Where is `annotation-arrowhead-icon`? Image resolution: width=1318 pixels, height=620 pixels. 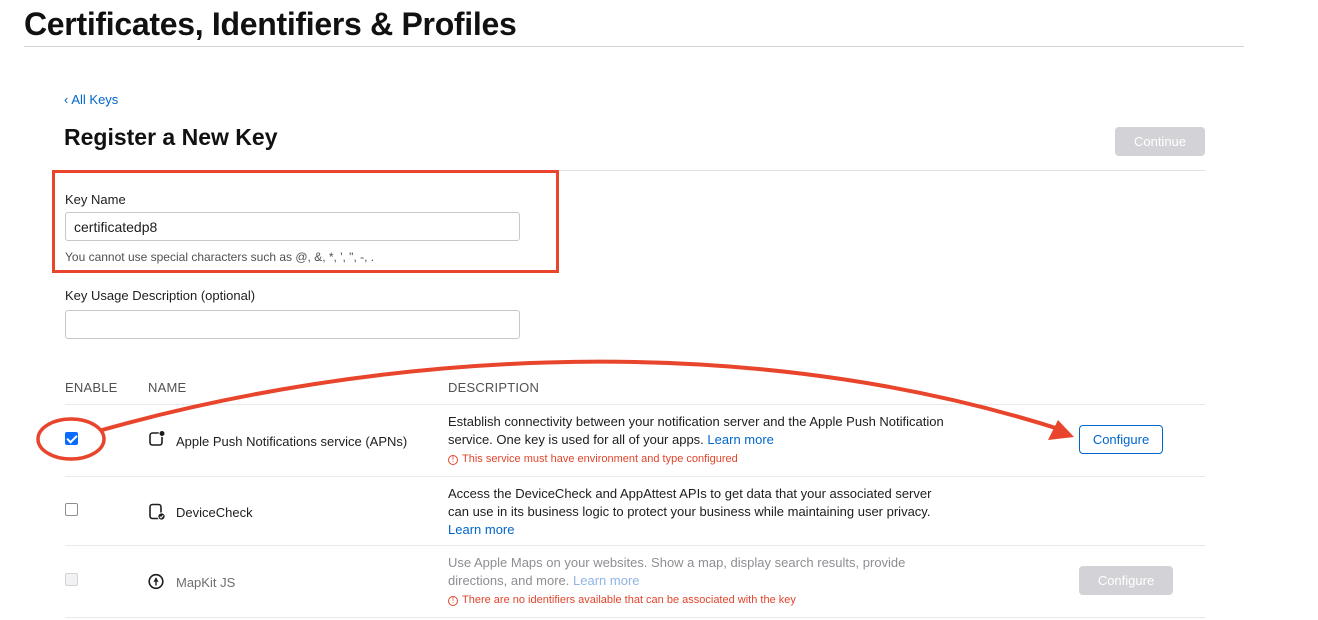 annotation-arrowhead-icon is located at coordinates (1061, 430).